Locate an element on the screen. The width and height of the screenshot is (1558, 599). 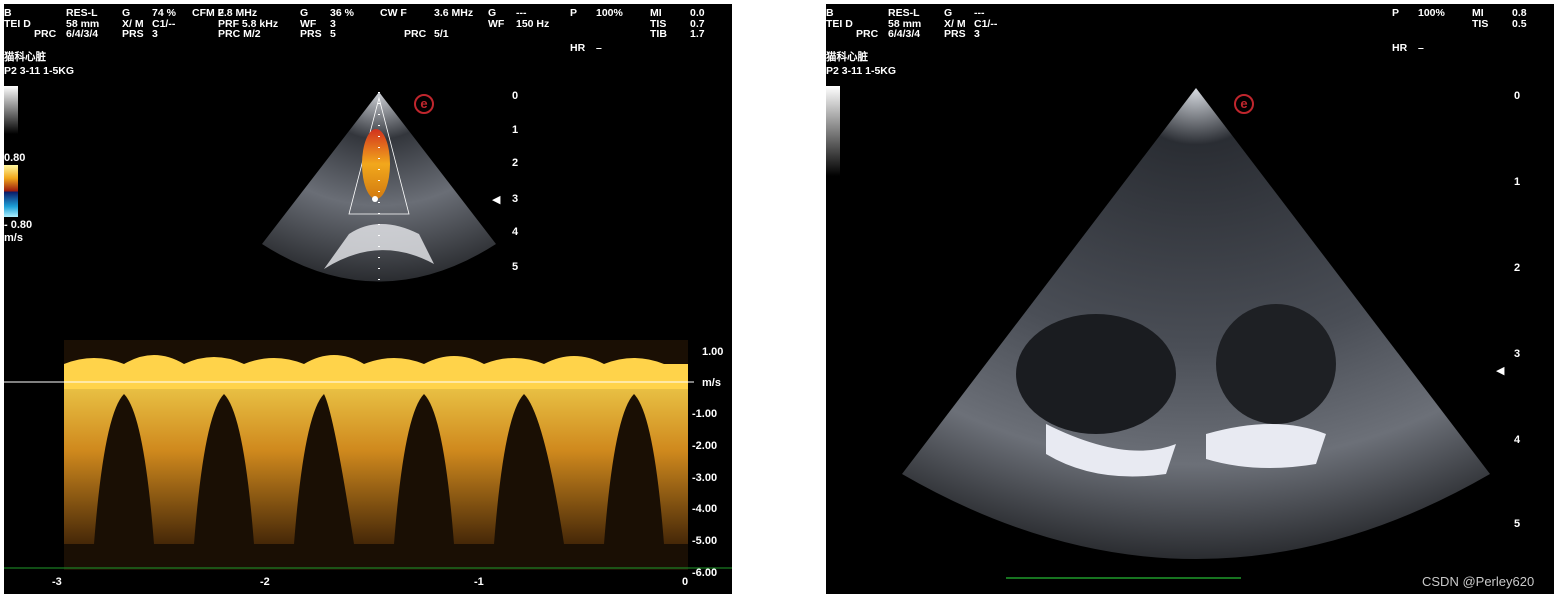
header-col-mode: B TEI D PRC is located at coordinates (852, 24).